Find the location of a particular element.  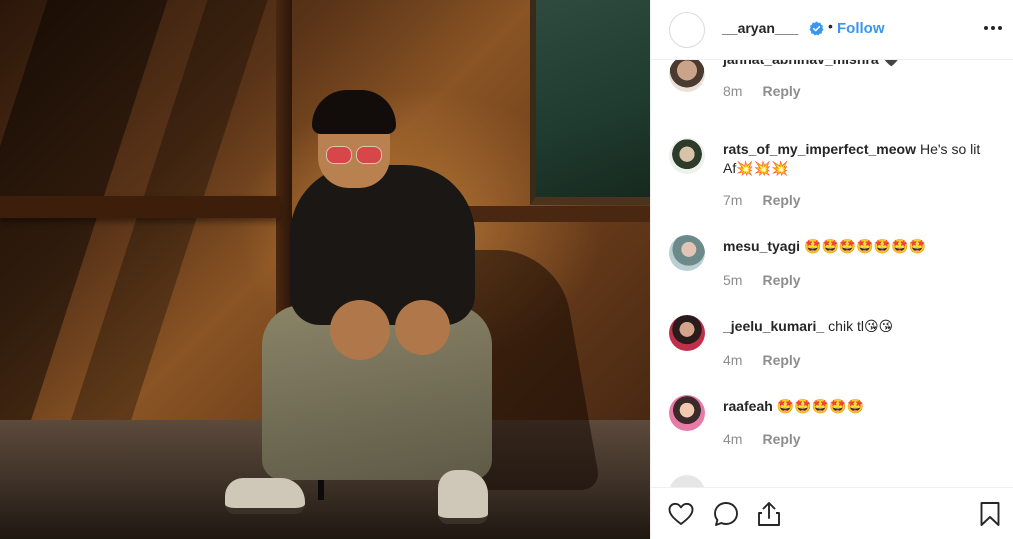

chalkboard is located at coordinates (590, 102).